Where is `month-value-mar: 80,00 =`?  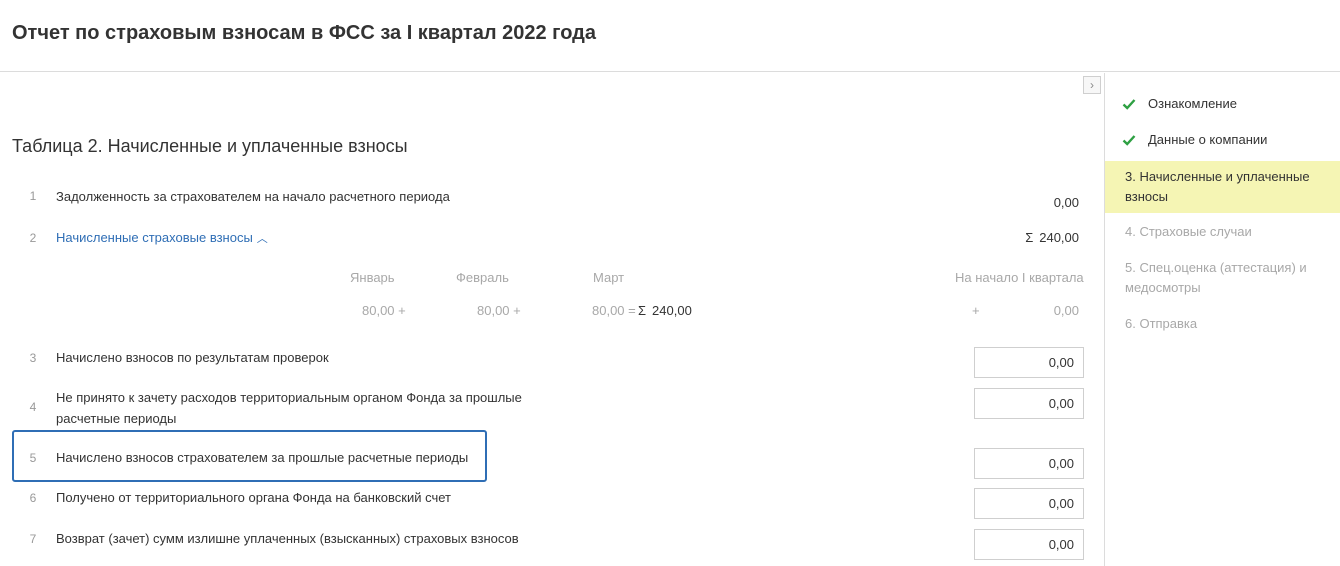
month-value-mar: 80,00 = is located at coordinates (614, 310).